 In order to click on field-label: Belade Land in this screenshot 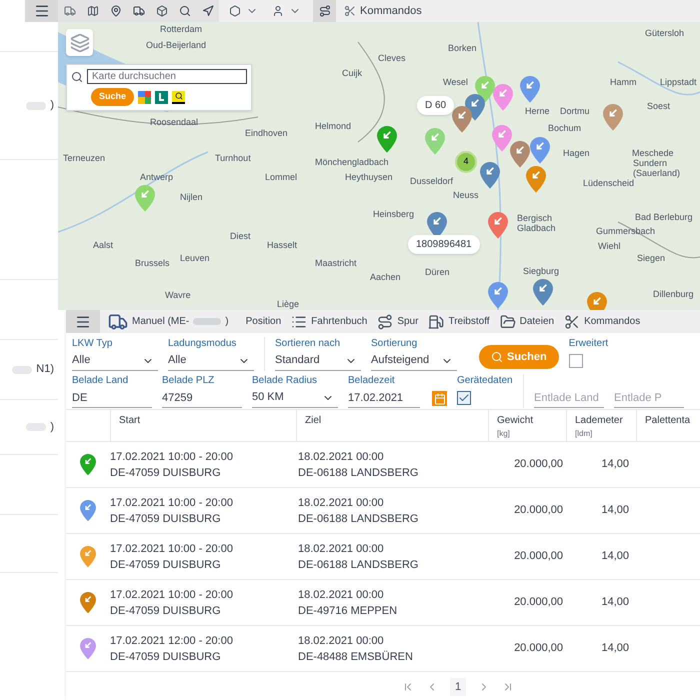, I will do `click(101, 381)`.